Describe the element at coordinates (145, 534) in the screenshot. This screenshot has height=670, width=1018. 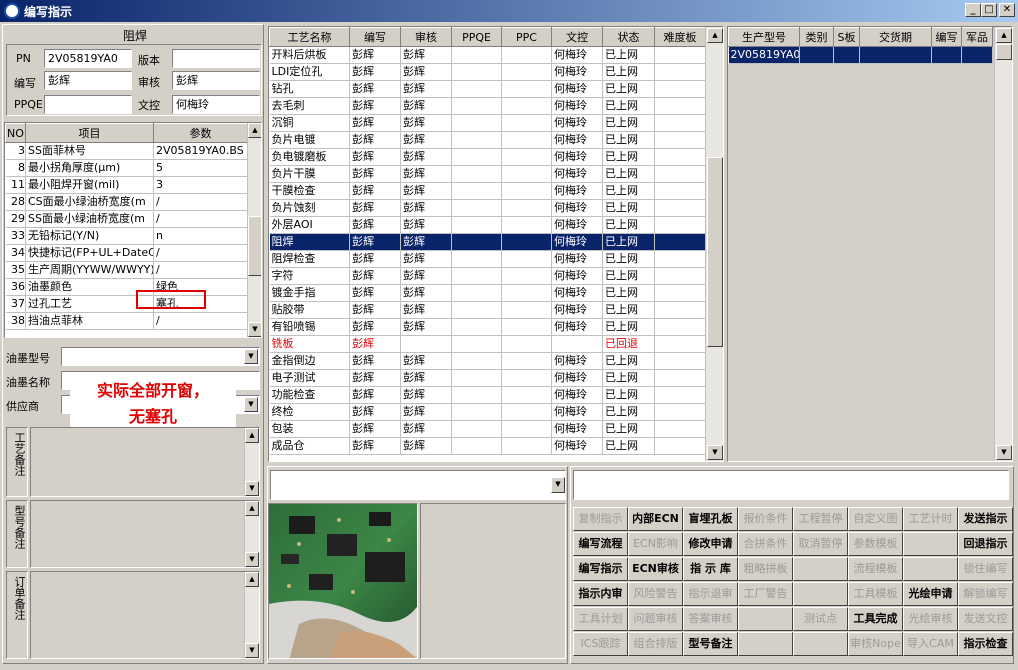
I see `model-note-field: ▲ ▼` at that location.